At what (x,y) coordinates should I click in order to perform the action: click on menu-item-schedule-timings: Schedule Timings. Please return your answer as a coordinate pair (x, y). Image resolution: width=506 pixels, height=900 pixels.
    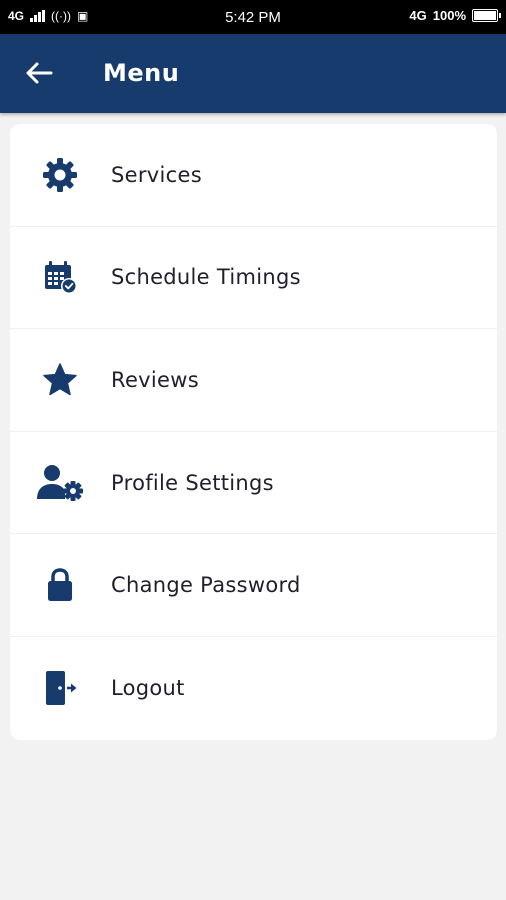
    Looking at the image, I should click on (253, 278).